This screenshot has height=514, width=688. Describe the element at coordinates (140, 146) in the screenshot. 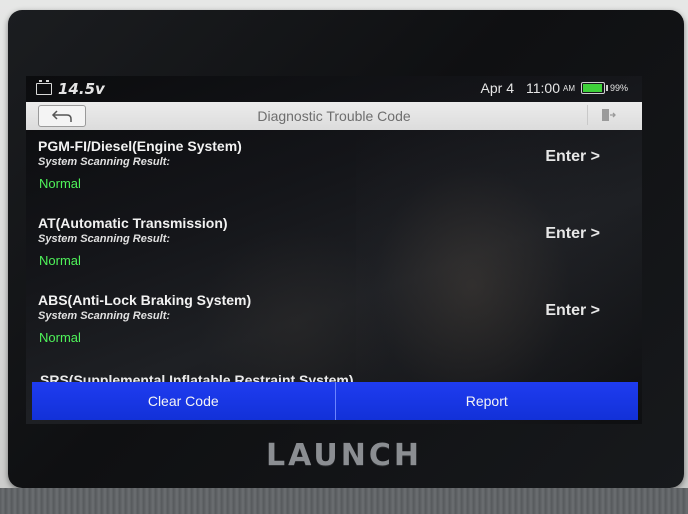

I see `system-name: PGM-FI/Diesel(Engine System)` at that location.